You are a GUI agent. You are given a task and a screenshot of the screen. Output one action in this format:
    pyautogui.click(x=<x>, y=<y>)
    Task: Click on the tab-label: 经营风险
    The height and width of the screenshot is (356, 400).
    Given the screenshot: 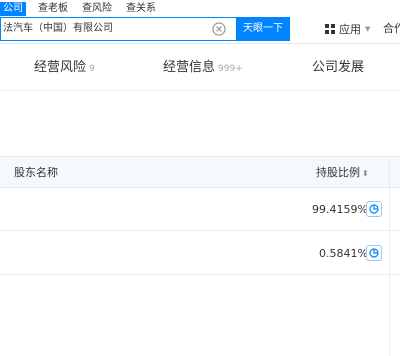 What is the action you would take?
    pyautogui.click(x=60, y=67)
    